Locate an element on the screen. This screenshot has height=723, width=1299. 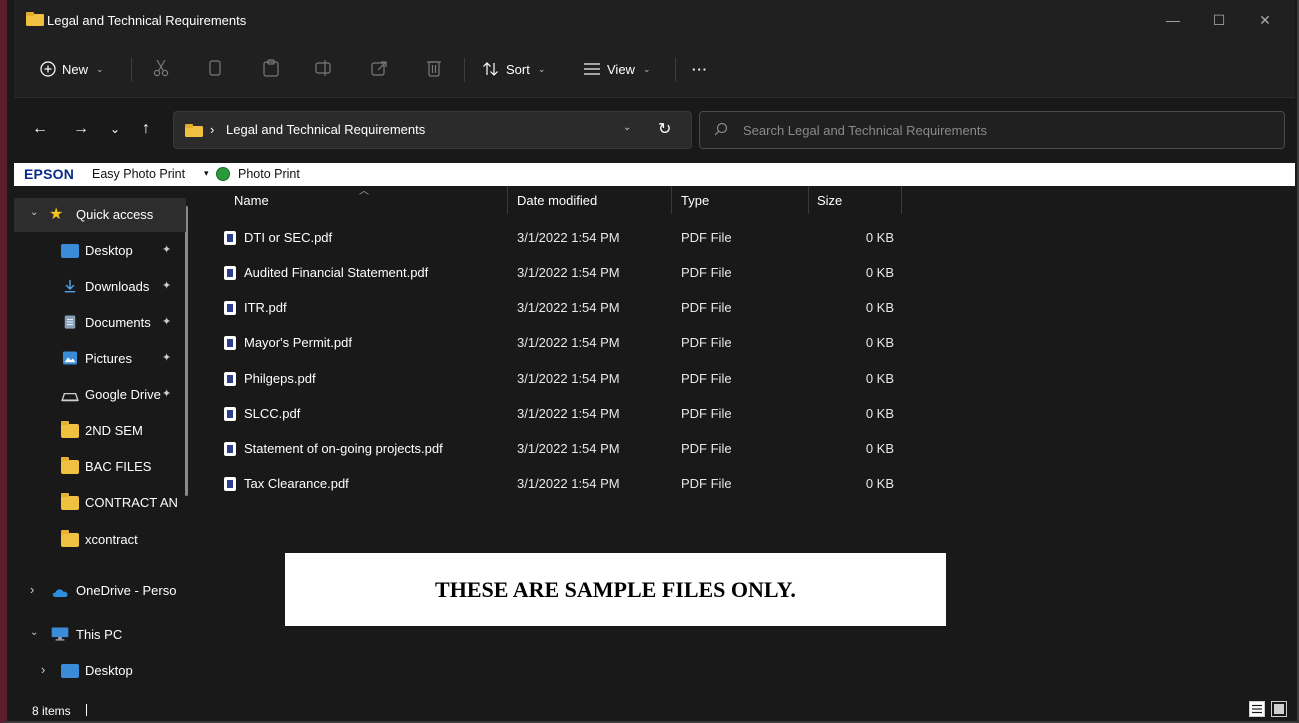
column-header-size: Size is located at coordinates (829, 200).